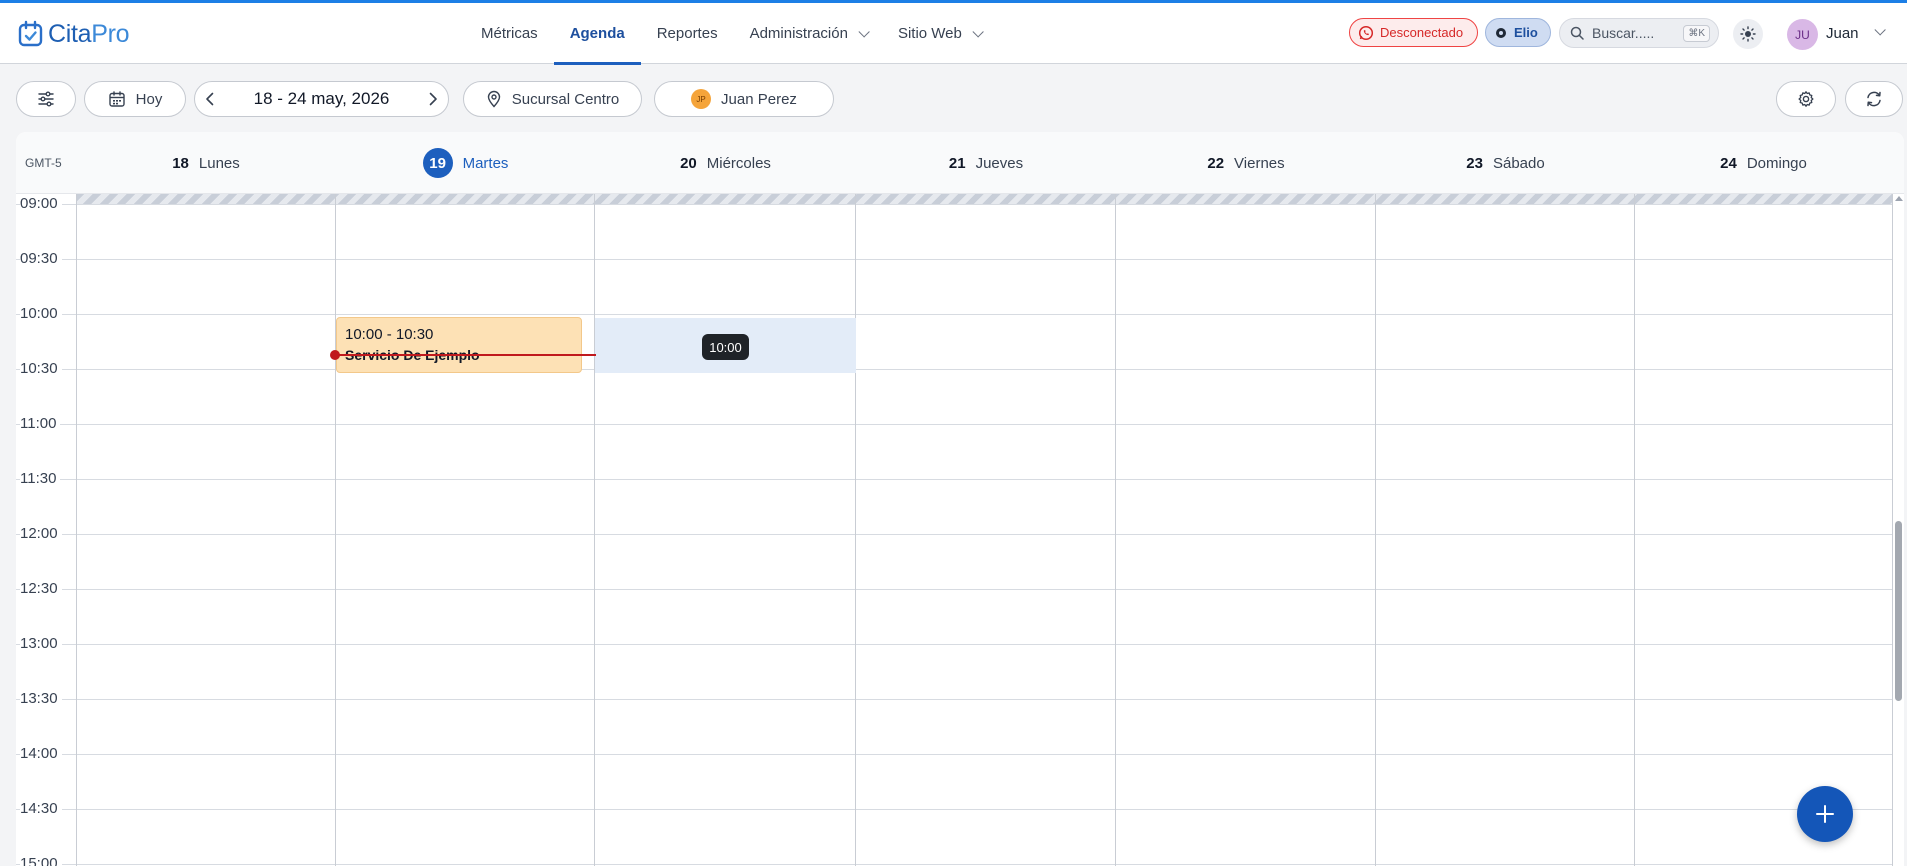  I want to click on branch-label: Sucursal Centro, so click(565, 99).